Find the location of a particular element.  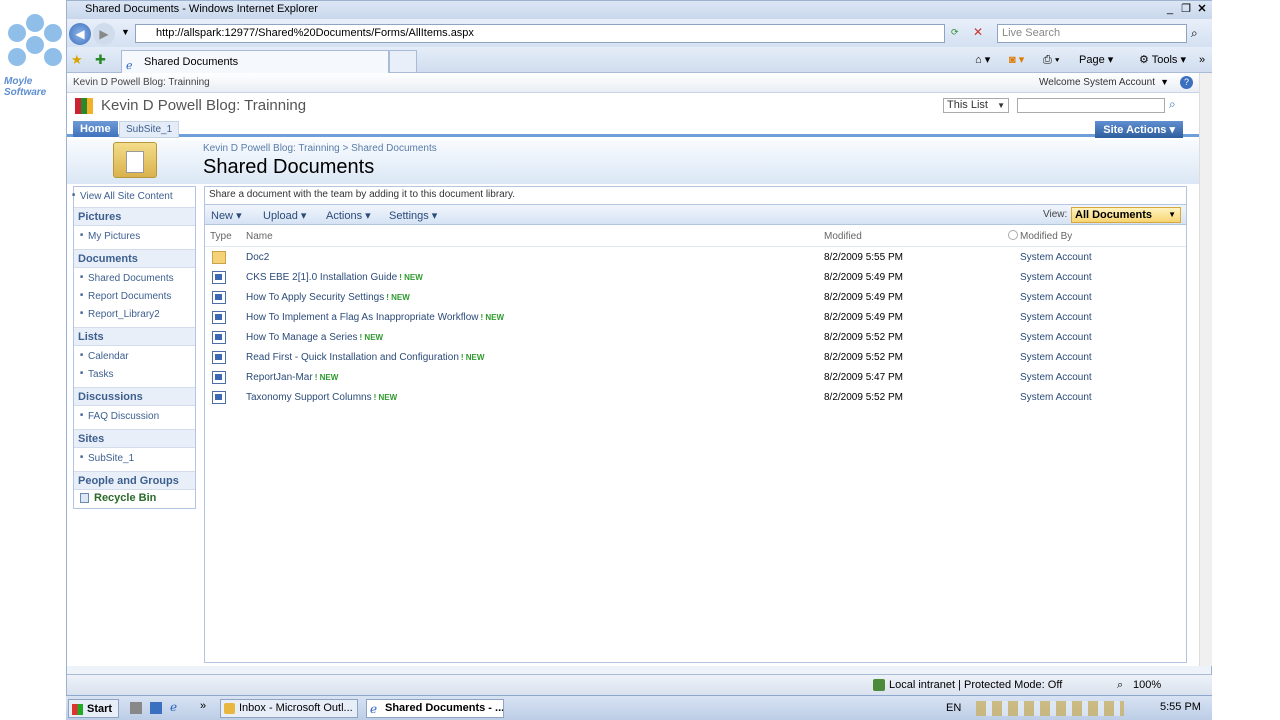

show-desktop-icon is located at coordinates (136, 708).